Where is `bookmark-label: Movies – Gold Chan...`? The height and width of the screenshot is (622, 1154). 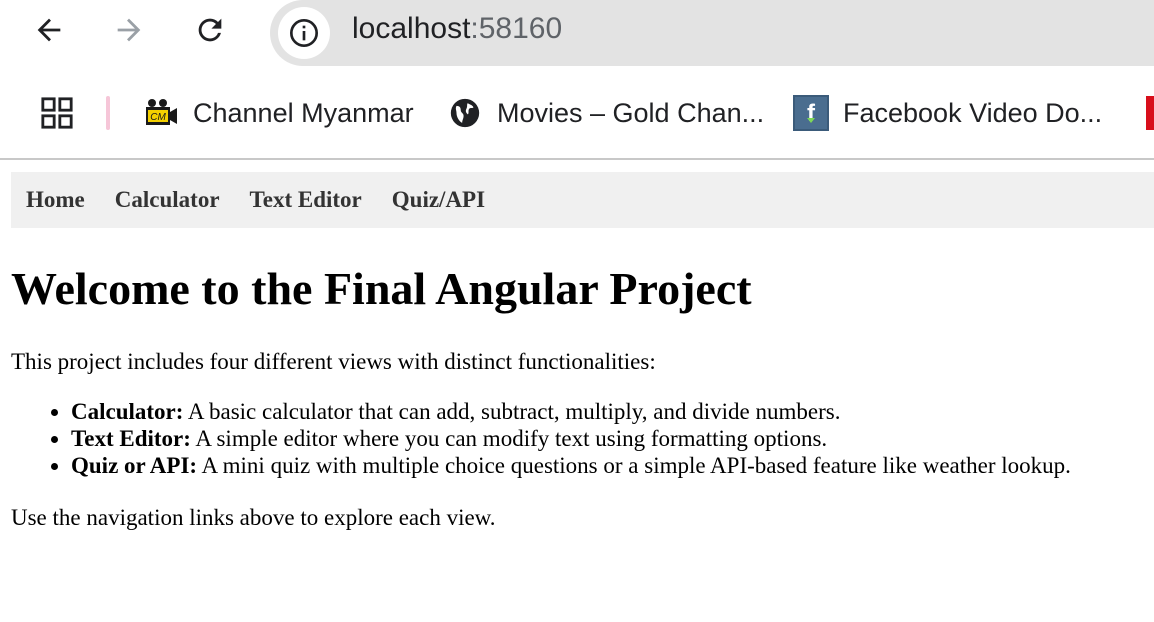
bookmark-label: Movies – Gold Chan... is located at coordinates (631, 112).